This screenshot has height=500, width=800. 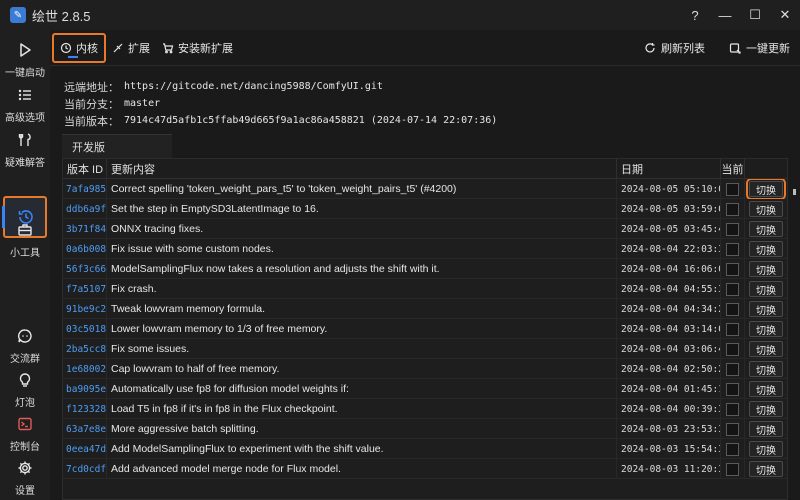 I want to click on version-label: 当前版本：, so click(x=91, y=121).